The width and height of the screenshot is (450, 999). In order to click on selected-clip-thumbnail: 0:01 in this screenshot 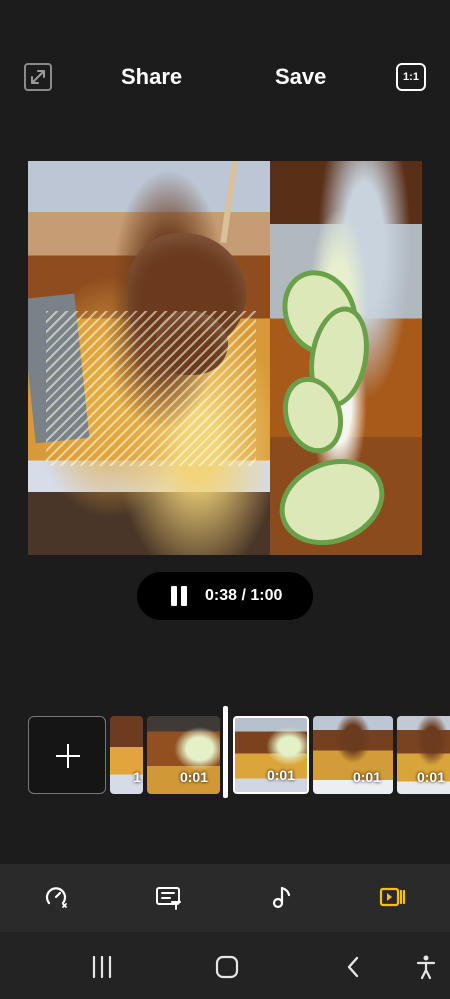, I will do `click(271, 755)`.